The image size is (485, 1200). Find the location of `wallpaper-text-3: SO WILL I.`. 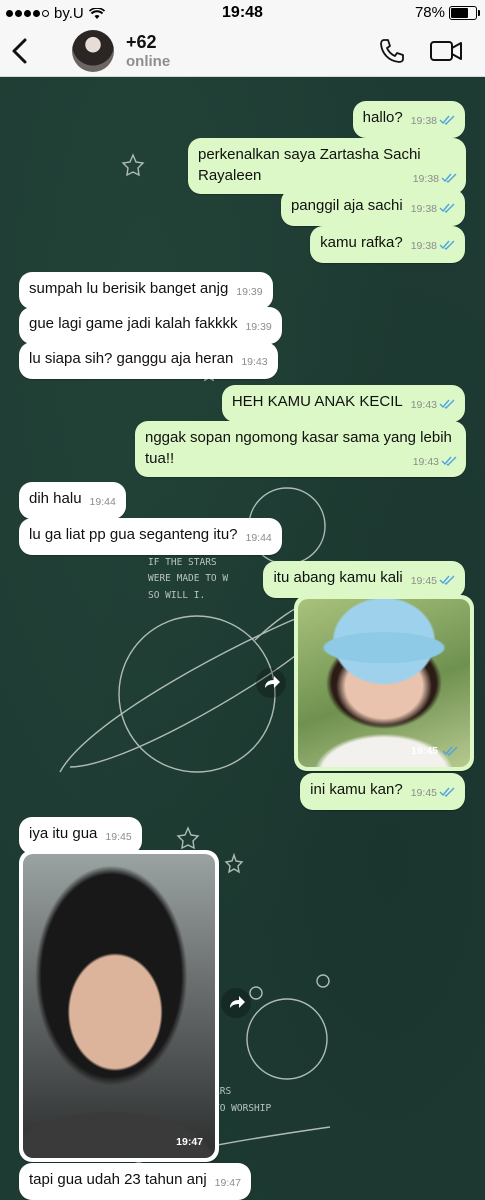

wallpaper-text-3: SO WILL I. is located at coordinates (176, 595).